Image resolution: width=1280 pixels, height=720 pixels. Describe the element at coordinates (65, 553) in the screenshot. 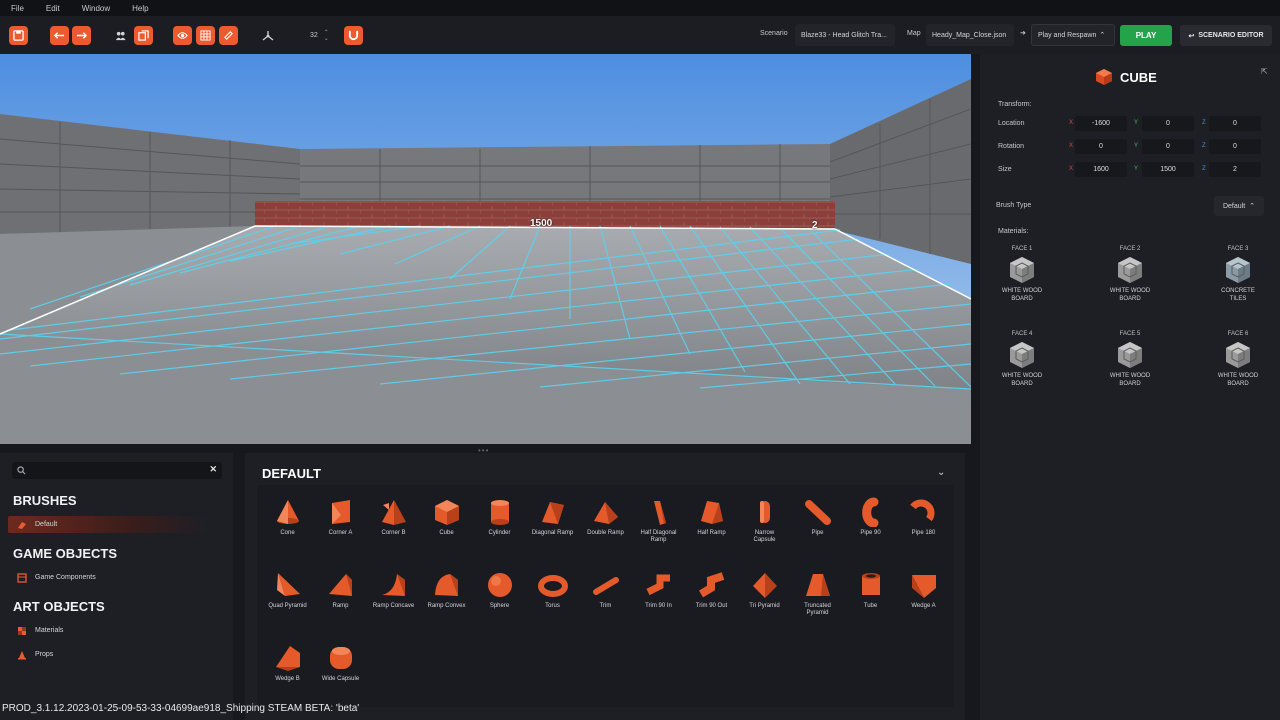

I see `game-objects-heading: GAME OBJECTS` at that location.